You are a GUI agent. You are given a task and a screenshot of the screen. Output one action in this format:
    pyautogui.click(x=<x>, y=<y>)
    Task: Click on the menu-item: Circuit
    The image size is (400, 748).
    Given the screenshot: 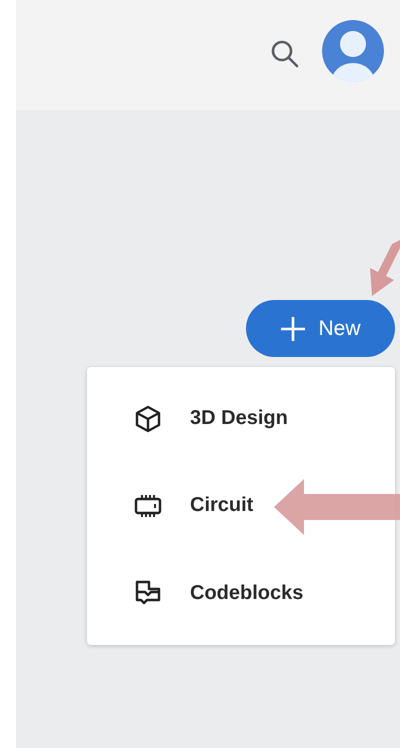 What is the action you would take?
    pyautogui.click(x=193, y=506)
    